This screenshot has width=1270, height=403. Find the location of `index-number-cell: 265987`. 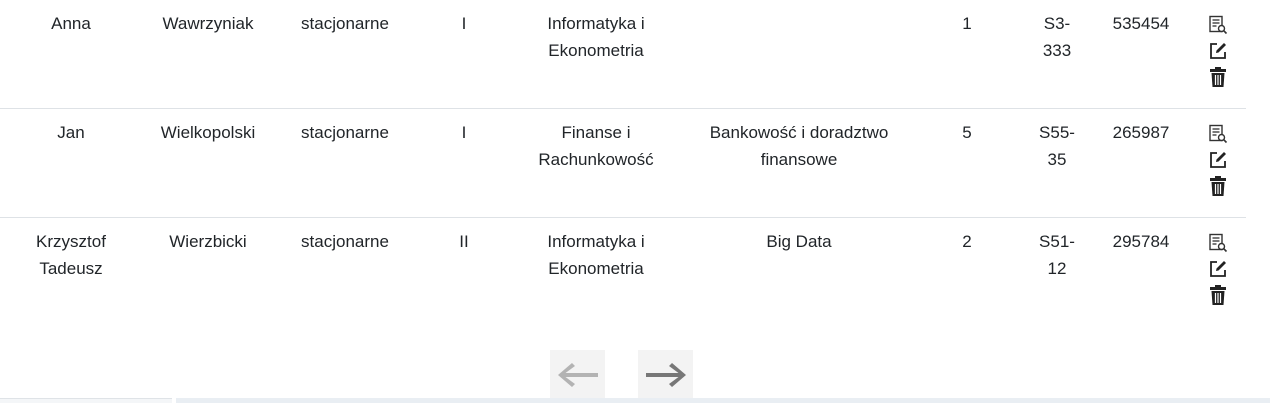

index-number-cell: 265987 is located at coordinates (1141, 132).